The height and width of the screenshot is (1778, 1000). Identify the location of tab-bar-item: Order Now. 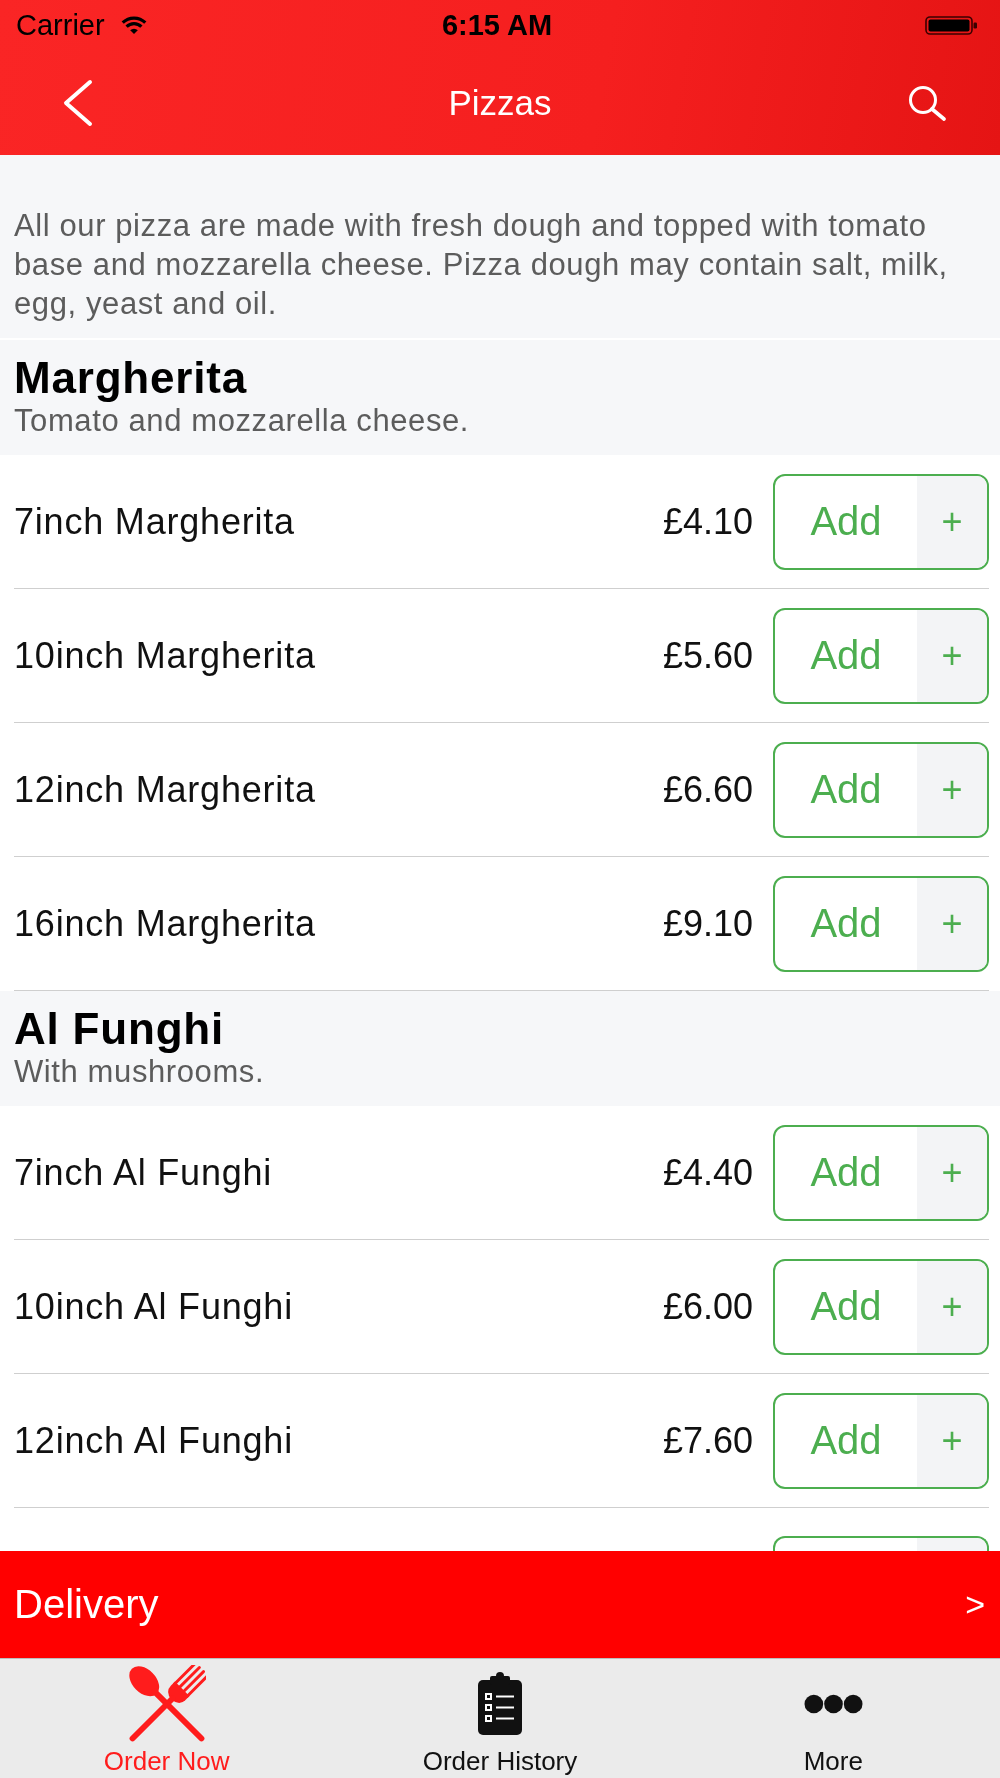
(167, 1718).